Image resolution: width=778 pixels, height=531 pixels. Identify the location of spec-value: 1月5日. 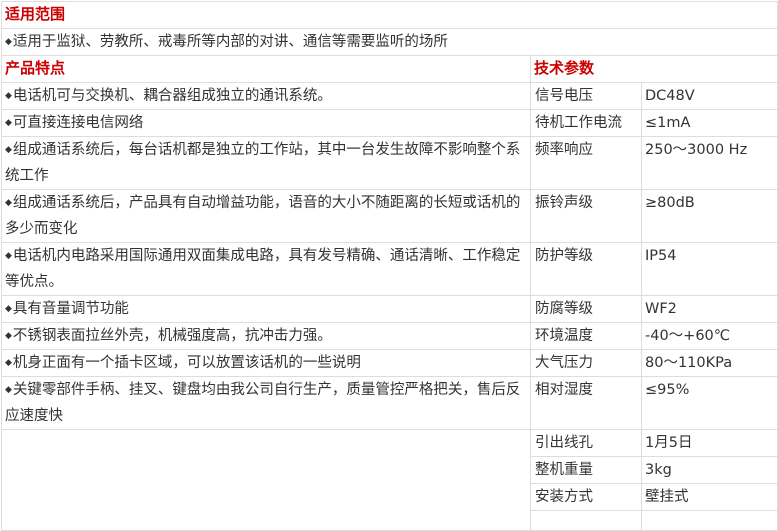
(709, 443).